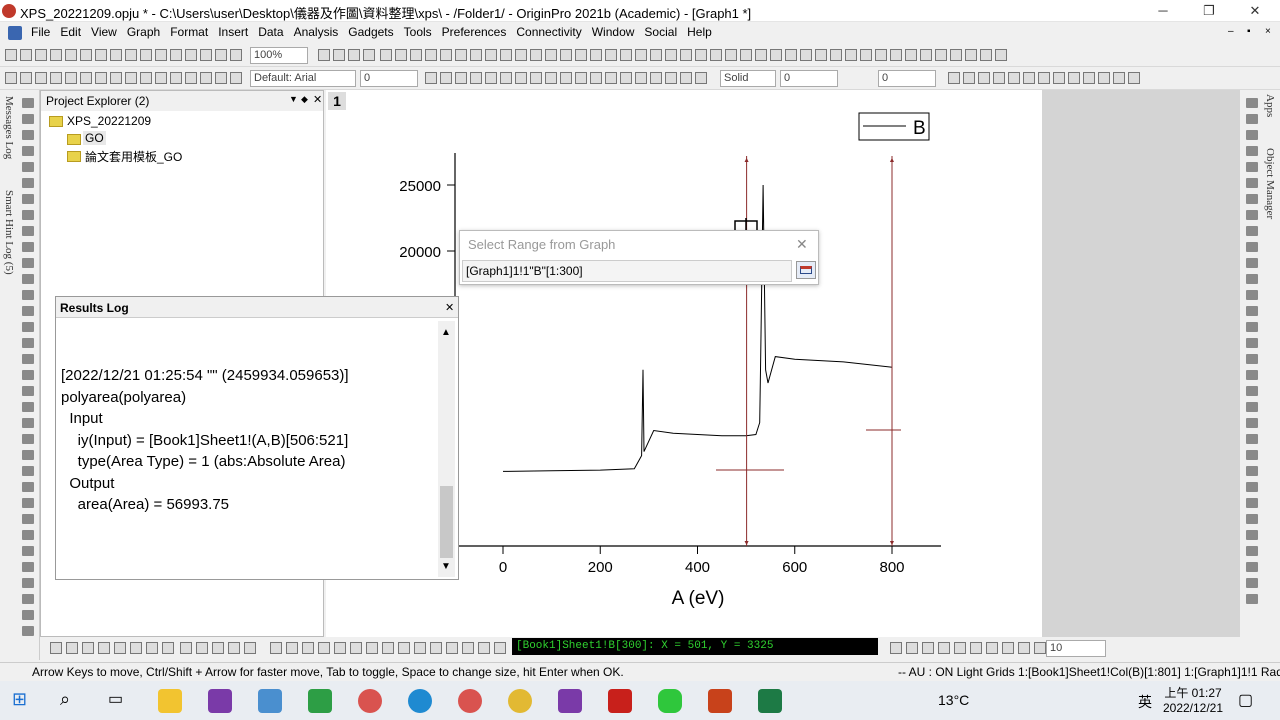 The image size is (1280, 720). Describe the element at coordinates (94, 138) in the screenshot. I see `folder-go: GO` at that location.